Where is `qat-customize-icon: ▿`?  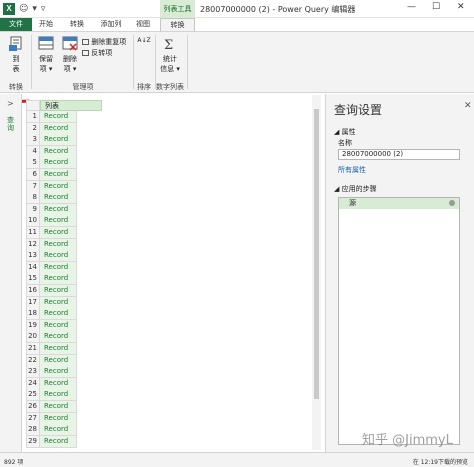 qat-customize-icon: ▿ is located at coordinates (43, 9).